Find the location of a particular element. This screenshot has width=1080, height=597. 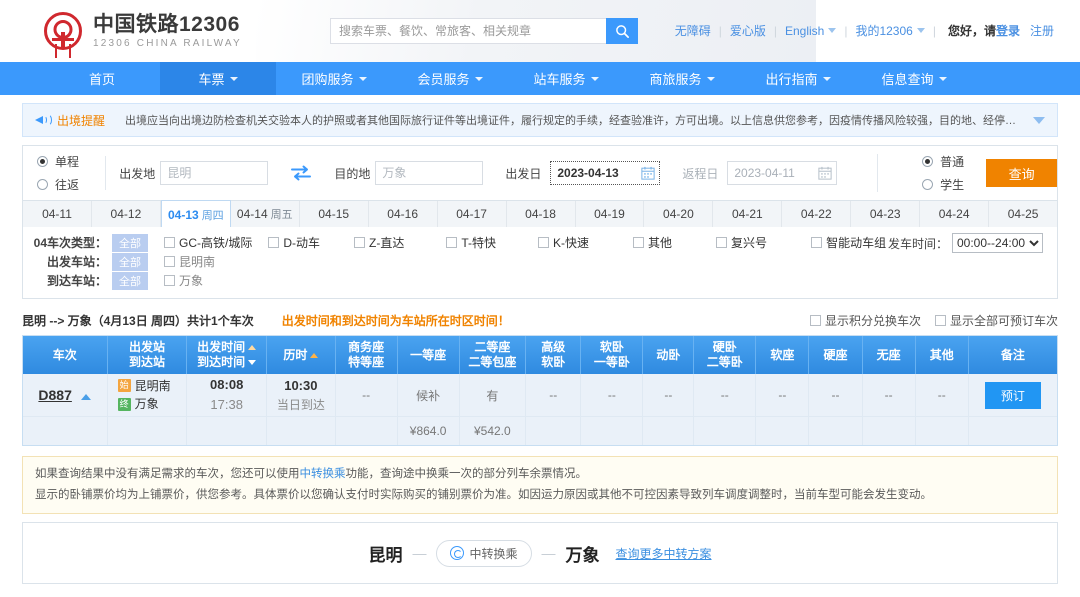

radio-icon-normal is located at coordinates (928, 161).